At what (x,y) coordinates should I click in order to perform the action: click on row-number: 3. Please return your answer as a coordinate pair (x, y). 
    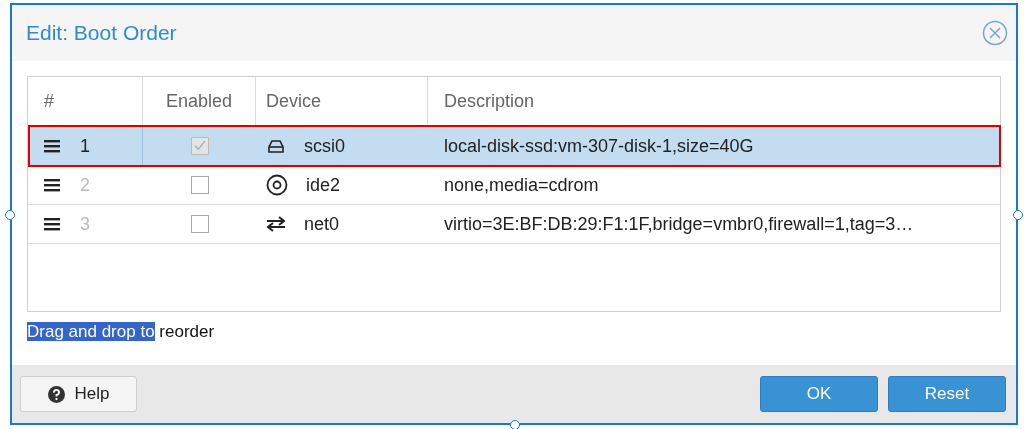
    Looking at the image, I should click on (85, 224).